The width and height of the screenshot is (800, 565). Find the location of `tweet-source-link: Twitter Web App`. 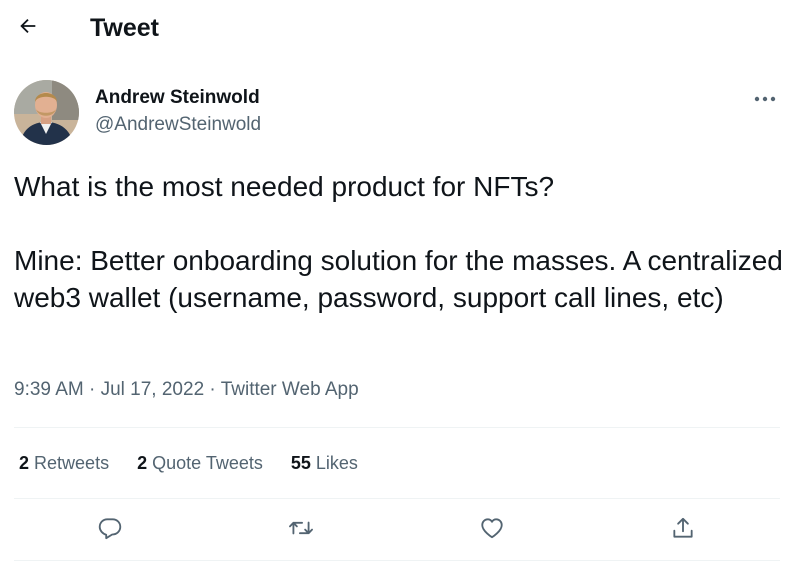

tweet-source-link: Twitter Web App is located at coordinates (290, 389).